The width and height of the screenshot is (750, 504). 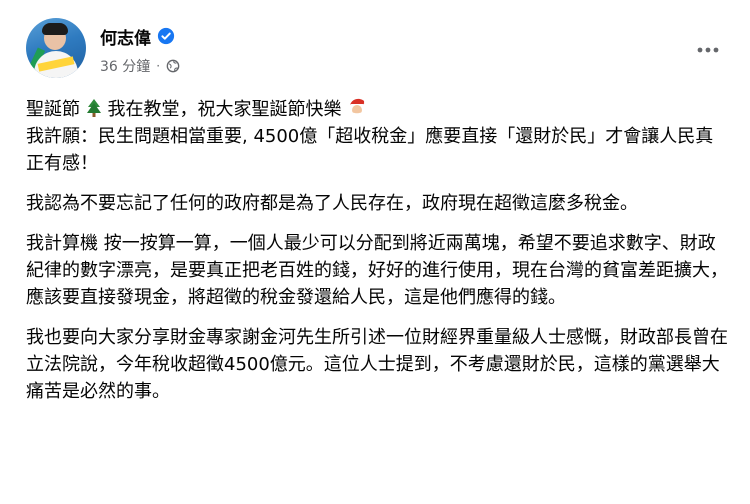 What do you see at coordinates (125, 66) in the screenshot?
I see `post-timestamp: 36 分鐘` at bounding box center [125, 66].